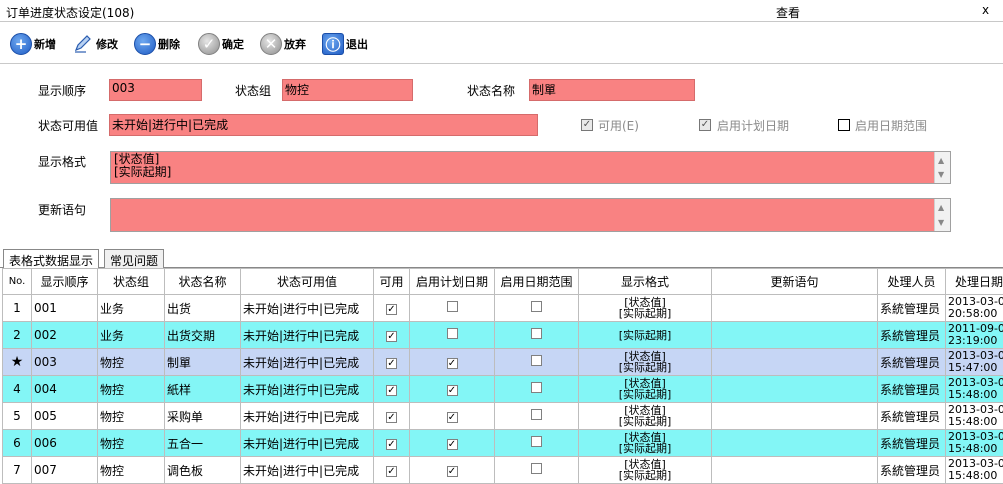  What do you see at coordinates (95, 44) in the screenshot?
I see `edit-button: 修改` at bounding box center [95, 44].